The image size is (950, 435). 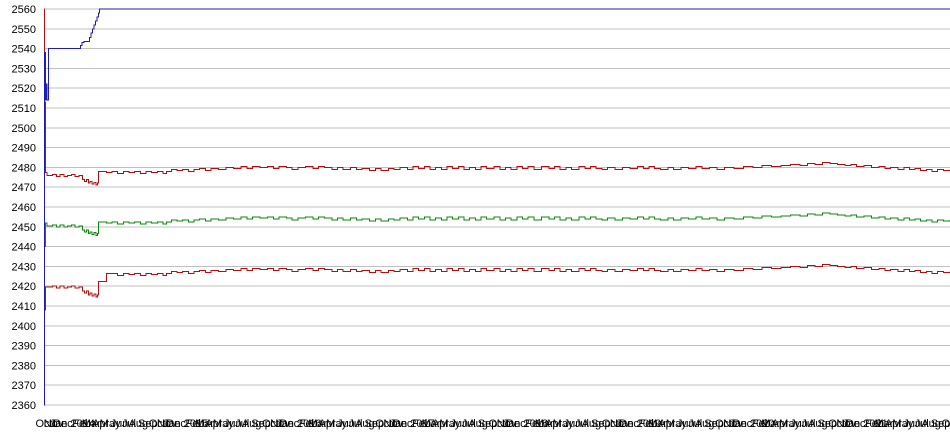 What do you see at coordinates (24, 366) in the screenshot?
I see `y-axis-tick-label: 2380` at bounding box center [24, 366].